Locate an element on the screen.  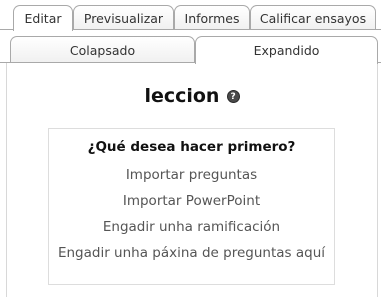
tab-expandido: Expandido is located at coordinates (286, 50).